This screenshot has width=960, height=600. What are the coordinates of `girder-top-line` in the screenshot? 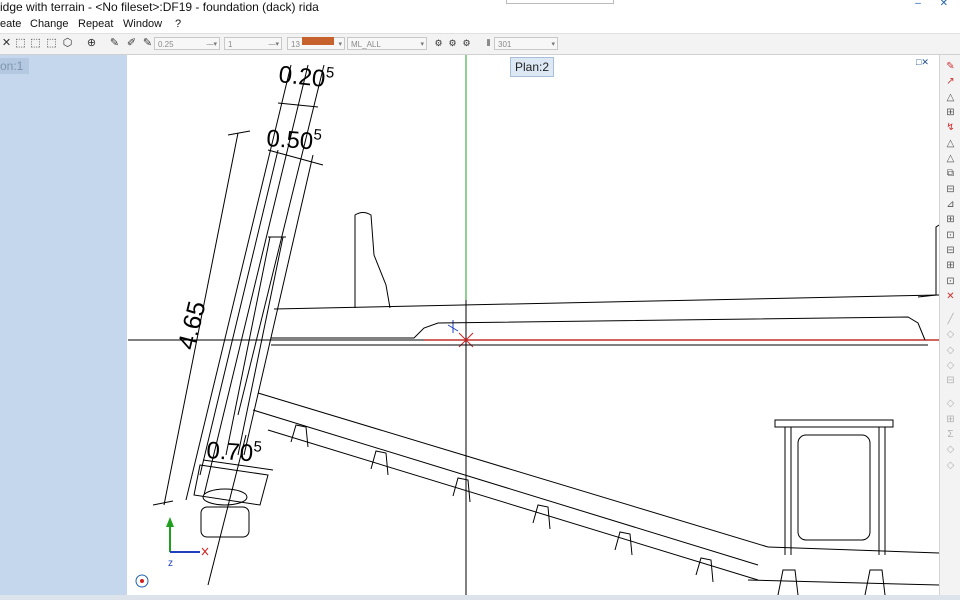 It's located at (513, 470).